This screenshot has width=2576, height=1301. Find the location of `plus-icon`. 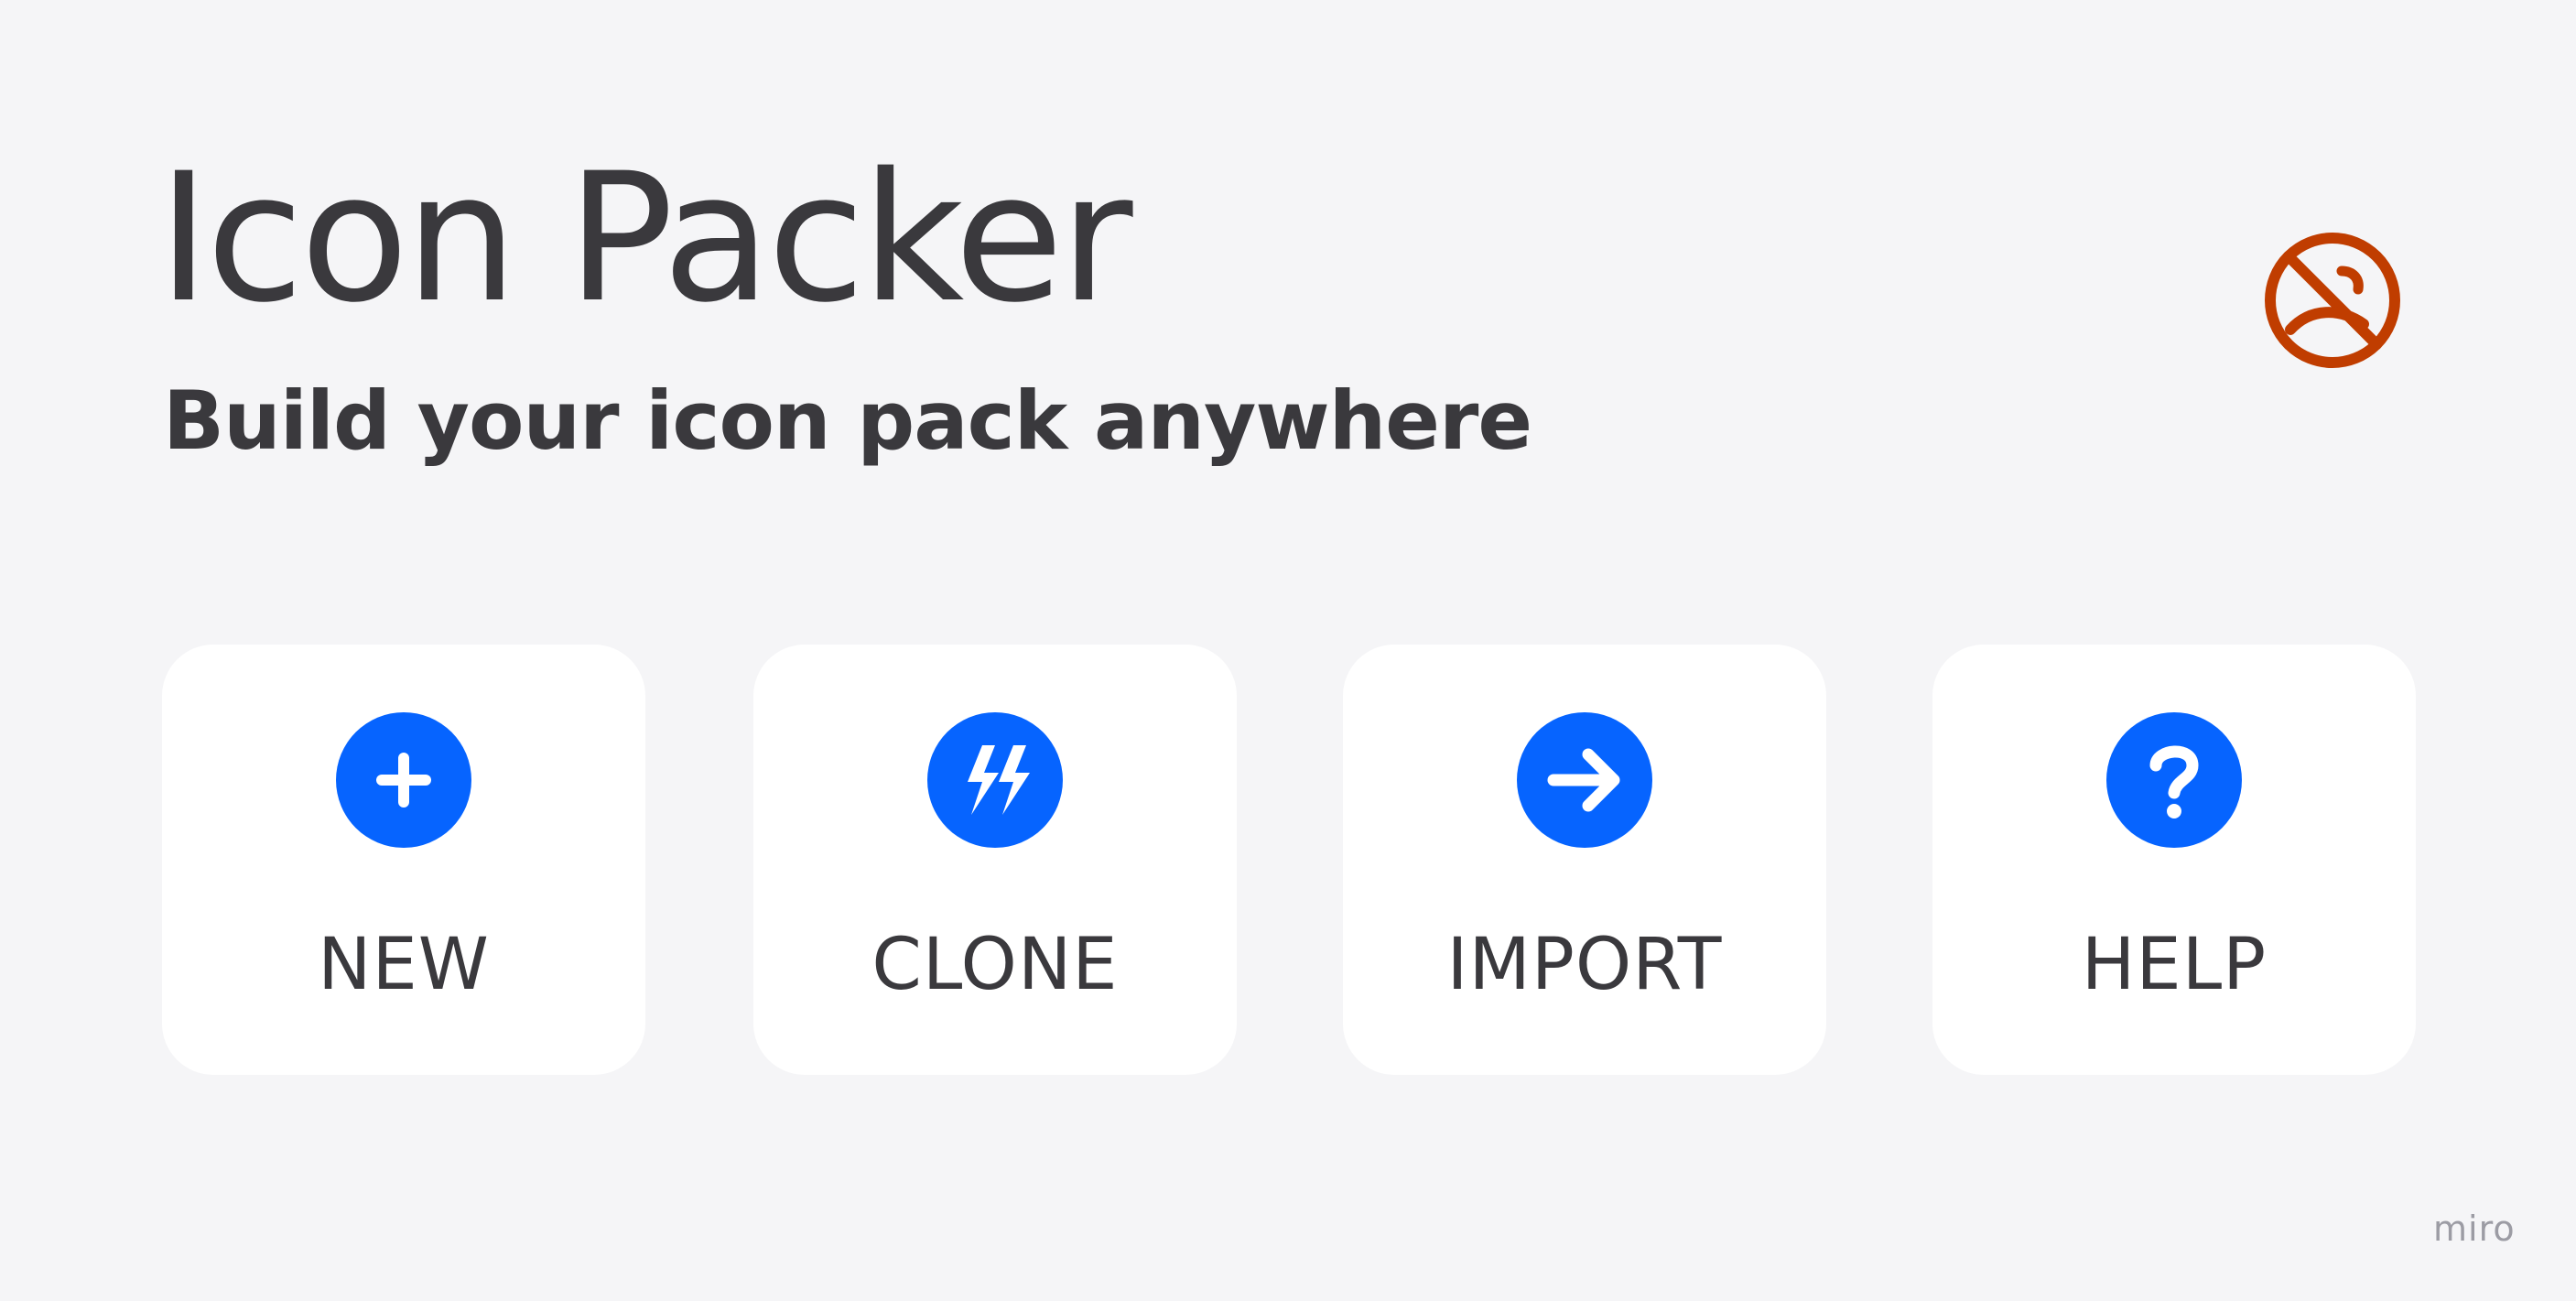

plus-icon is located at coordinates (404, 780).